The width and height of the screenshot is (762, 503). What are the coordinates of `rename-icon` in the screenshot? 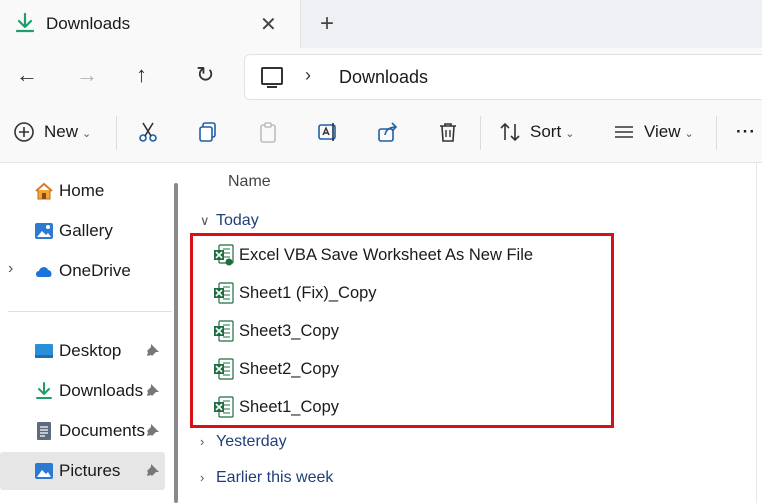 It's located at (328, 132).